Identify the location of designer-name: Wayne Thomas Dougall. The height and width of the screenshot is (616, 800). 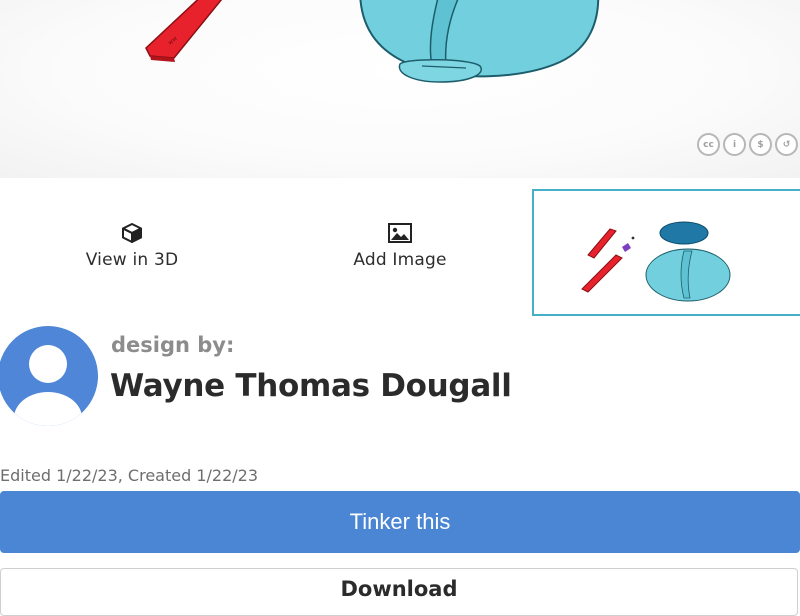
(311, 386).